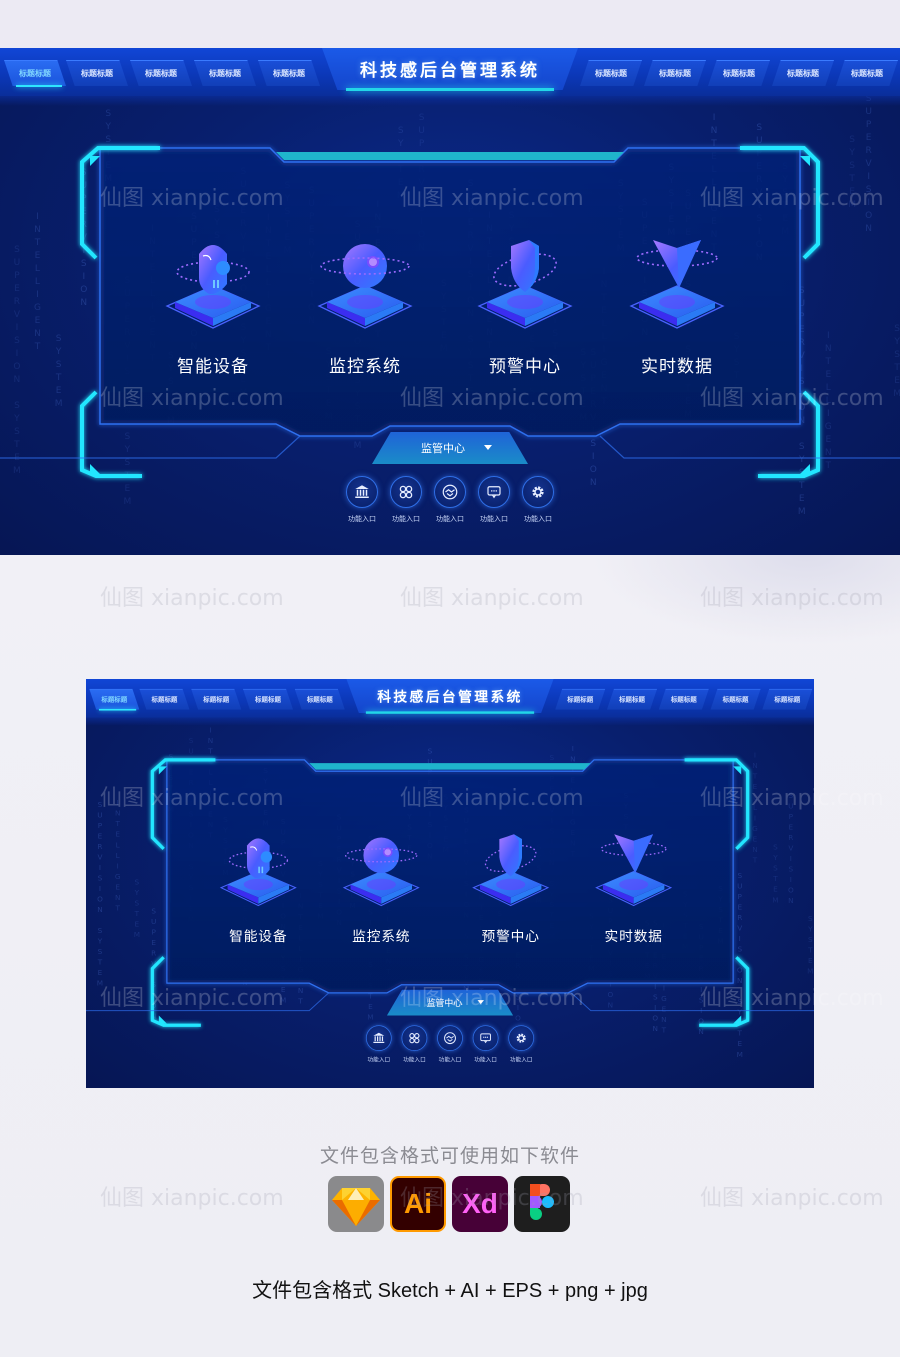 This screenshot has height=1357, width=900. Describe the element at coordinates (449, 1156) in the screenshot. I see `software-heading: 文件包含格式可使用如下软件` at that location.